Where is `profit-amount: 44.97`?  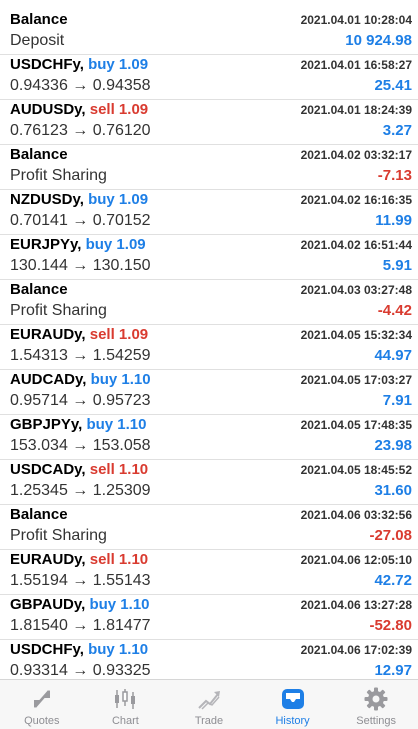 profit-amount: 44.97 is located at coordinates (393, 355).